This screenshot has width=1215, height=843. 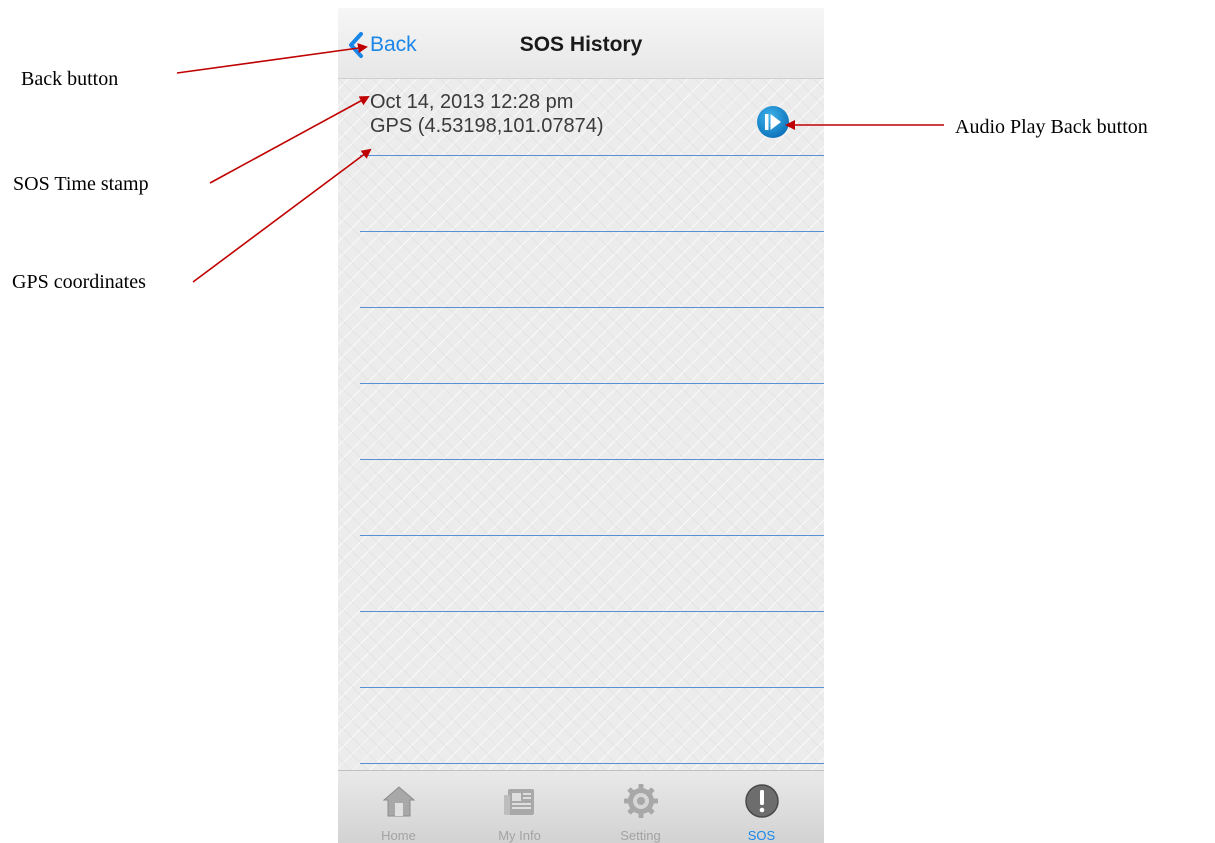 What do you see at coordinates (70, 79) in the screenshot?
I see `annotation-back-button: Back button` at bounding box center [70, 79].